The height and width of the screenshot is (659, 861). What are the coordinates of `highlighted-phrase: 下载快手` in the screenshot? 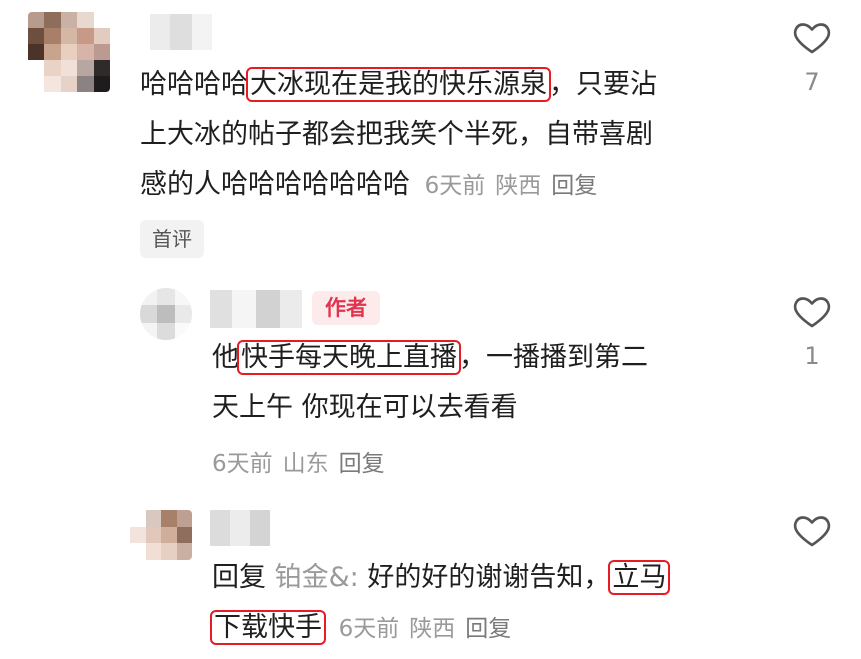 It's located at (268, 627).